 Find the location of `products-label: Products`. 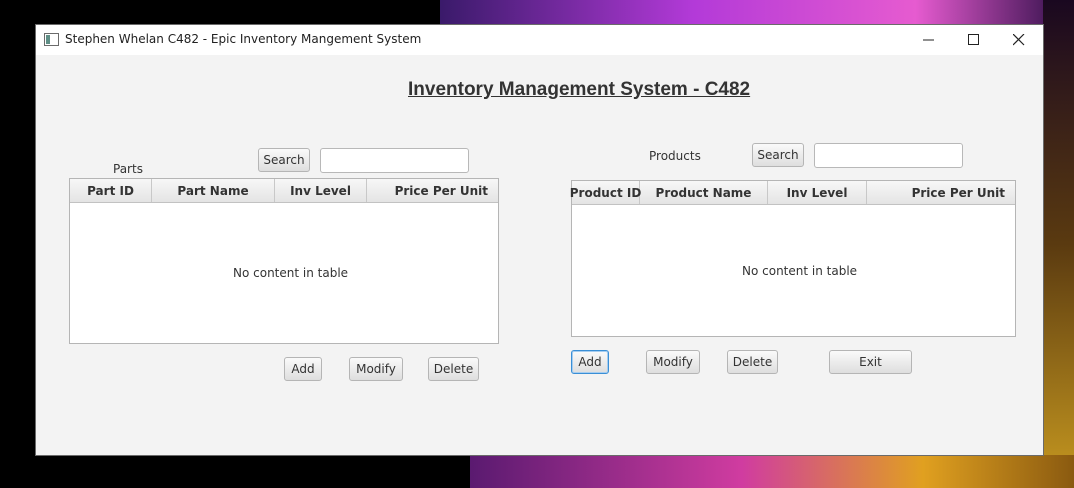

products-label: Products is located at coordinates (675, 156).